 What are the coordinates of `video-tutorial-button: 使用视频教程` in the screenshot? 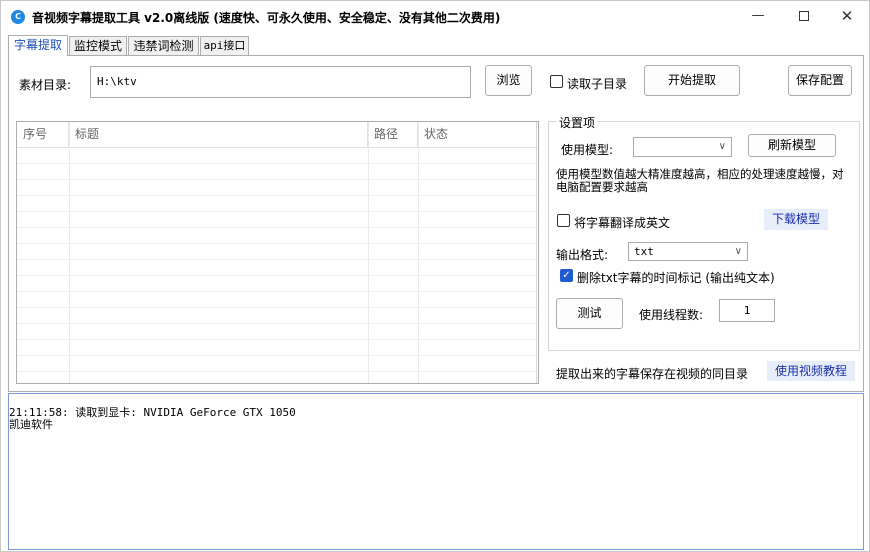 It's located at (811, 371).